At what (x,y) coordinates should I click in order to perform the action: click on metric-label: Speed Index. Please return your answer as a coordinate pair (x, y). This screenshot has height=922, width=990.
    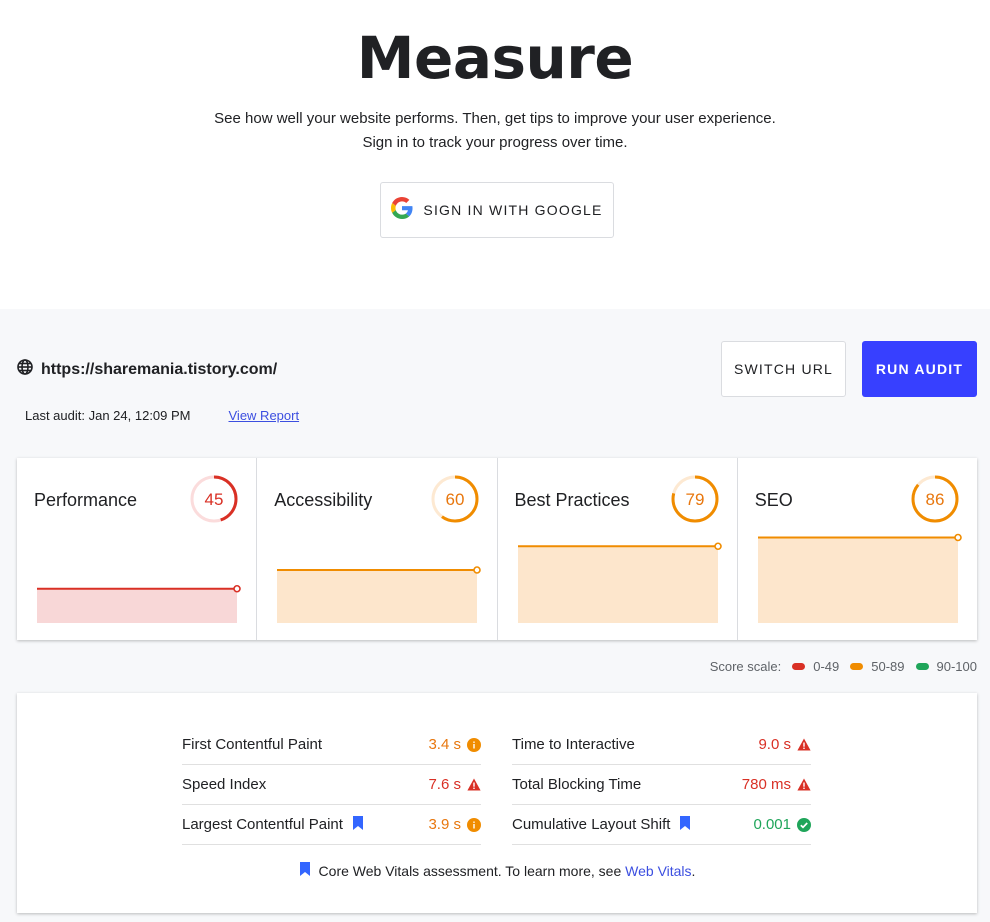
    Looking at the image, I should click on (224, 784).